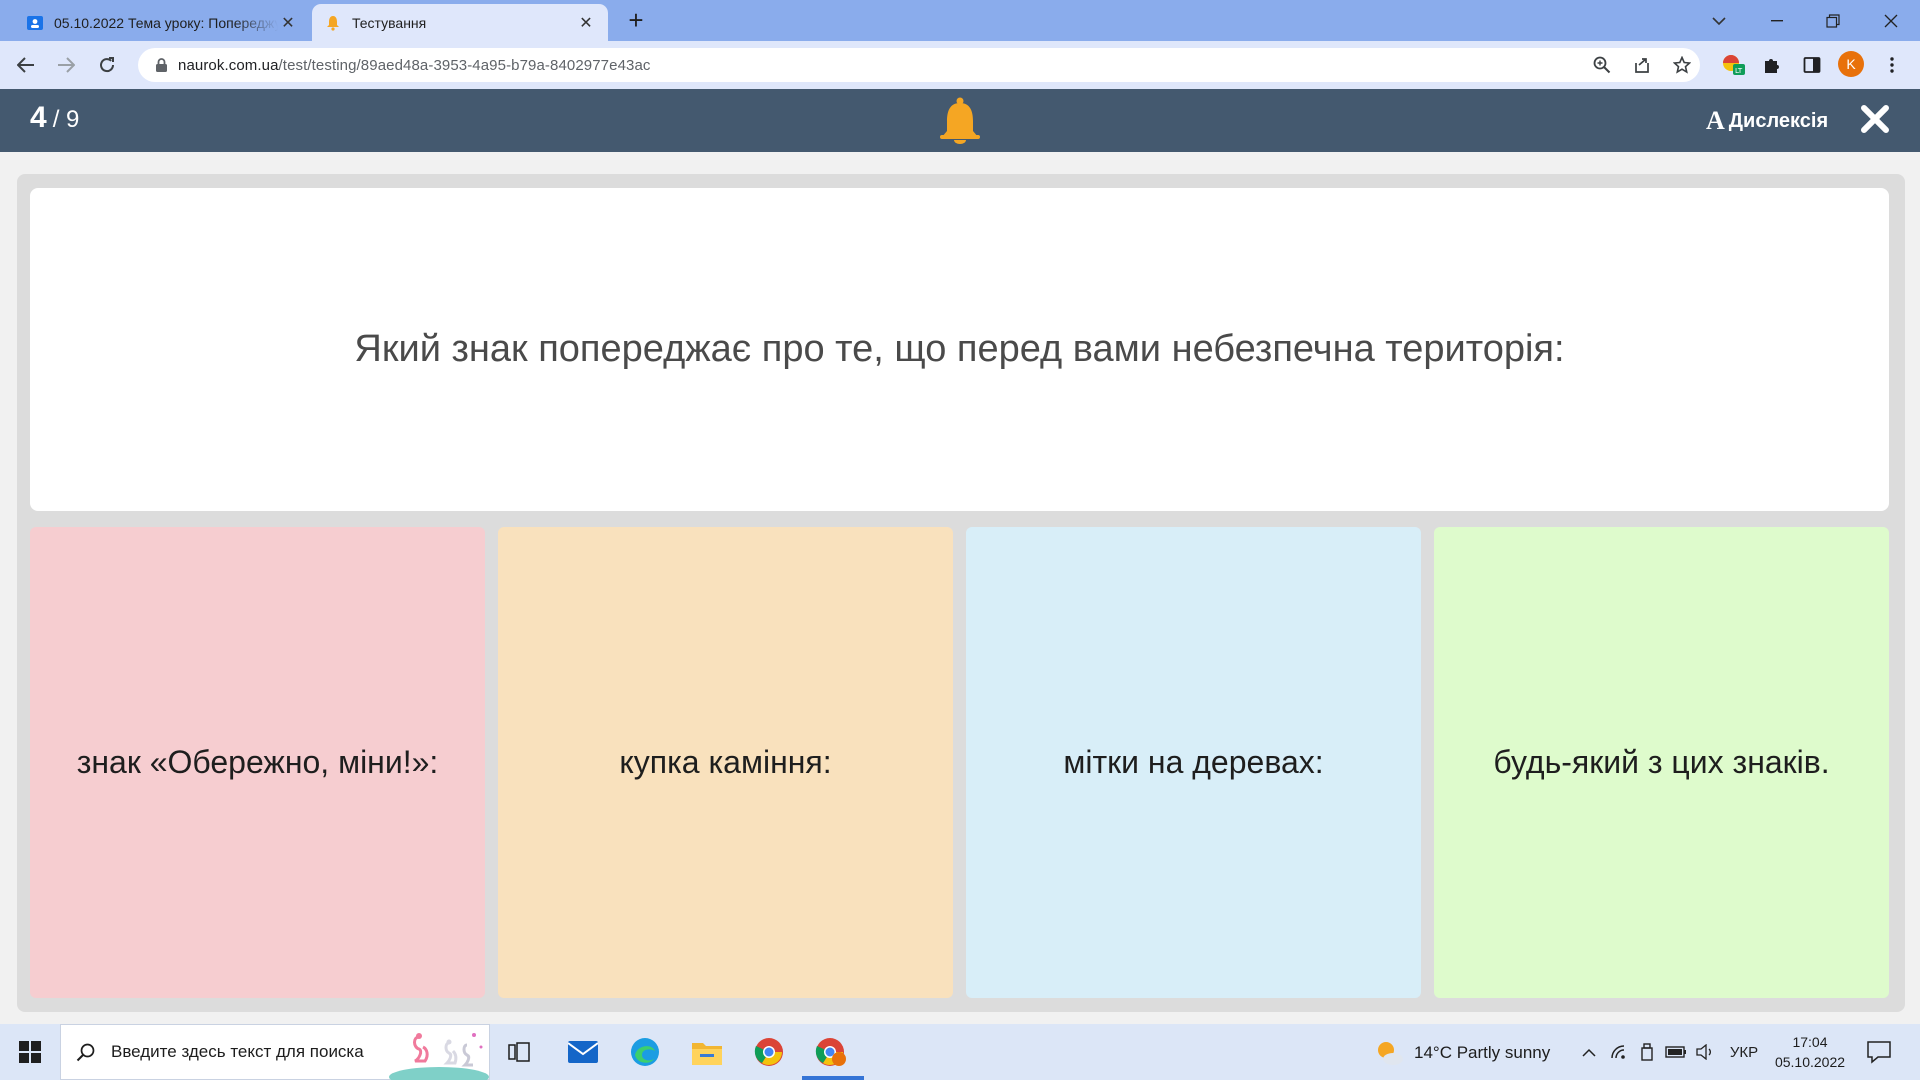 The width and height of the screenshot is (1920, 1080). What do you see at coordinates (1715, 120) in the screenshot?
I see `font-a-icon: A` at bounding box center [1715, 120].